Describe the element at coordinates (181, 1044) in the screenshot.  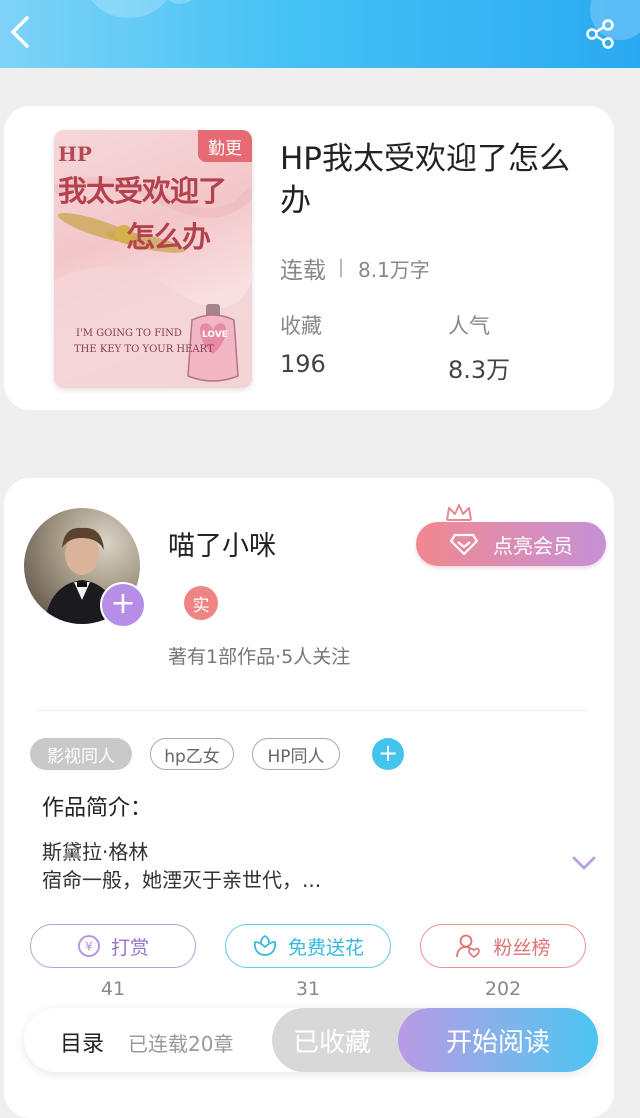
I see `chapter-count: 已连载20章` at that location.